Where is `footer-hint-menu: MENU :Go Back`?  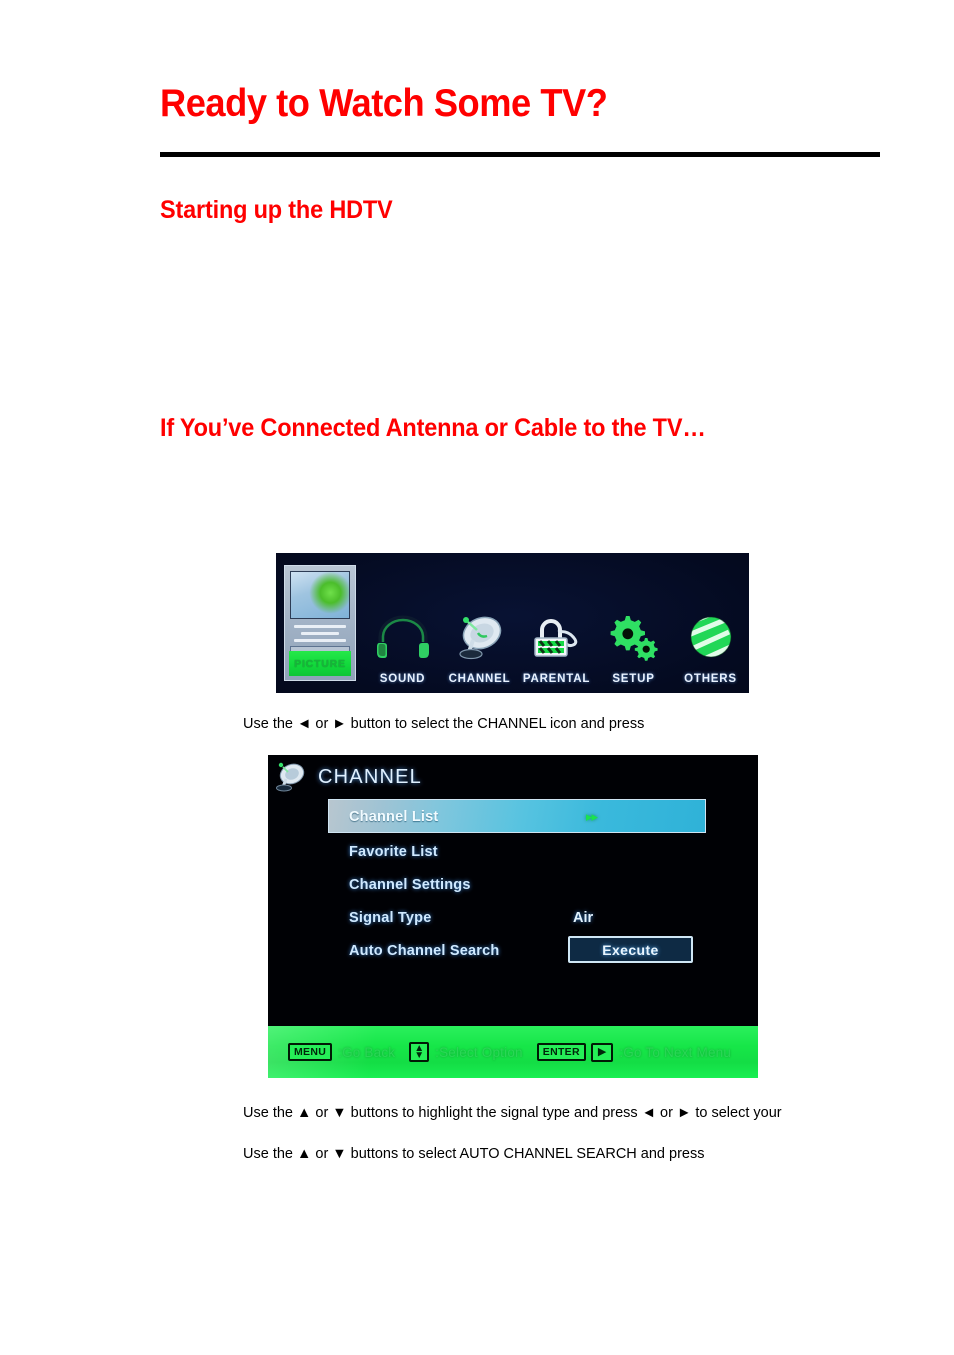
footer-hint-menu: MENU :Go Back is located at coordinates (348, 1052).